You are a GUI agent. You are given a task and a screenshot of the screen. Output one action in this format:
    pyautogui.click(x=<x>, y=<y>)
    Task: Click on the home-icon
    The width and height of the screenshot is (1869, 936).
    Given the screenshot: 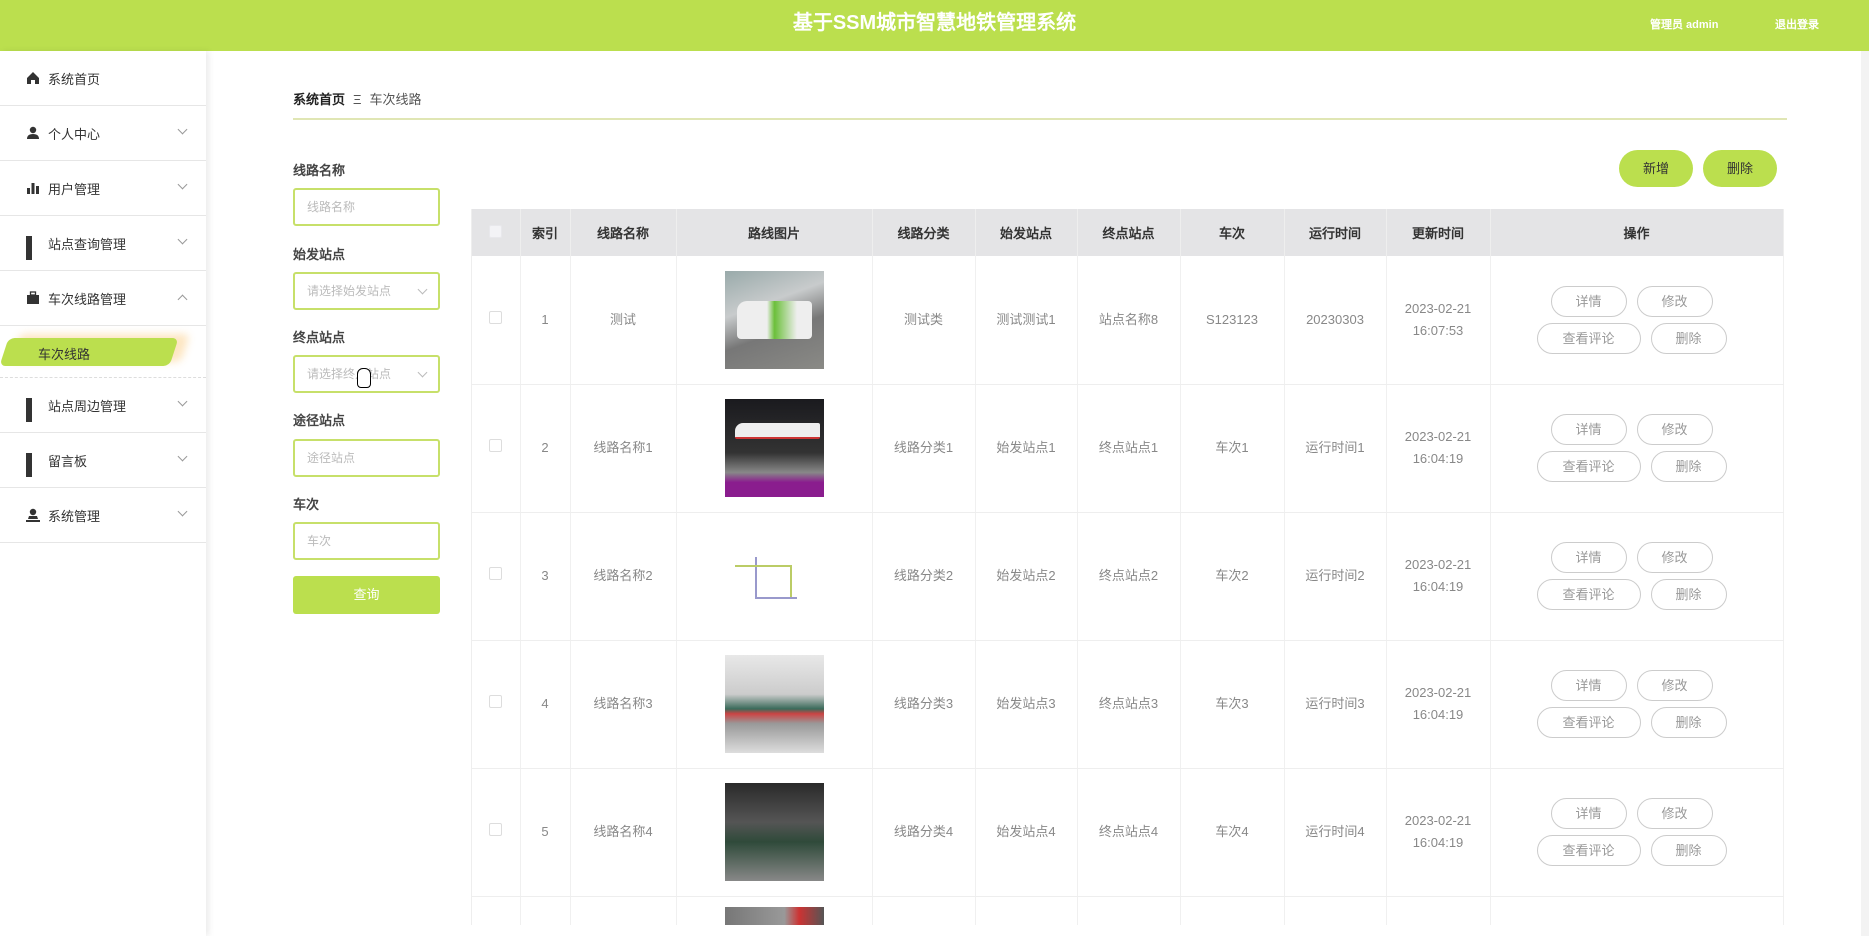 What is the action you would take?
    pyautogui.click(x=33, y=78)
    